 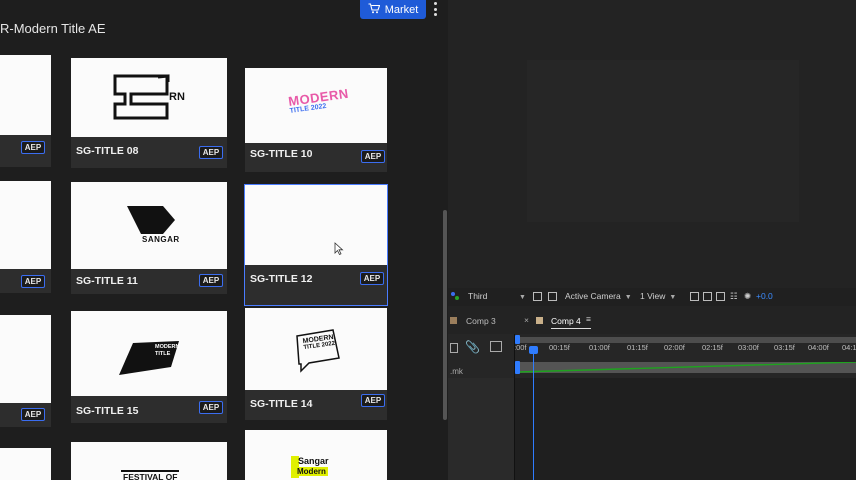 I want to click on card-caption: SG-TITLE 14, so click(x=281, y=404).